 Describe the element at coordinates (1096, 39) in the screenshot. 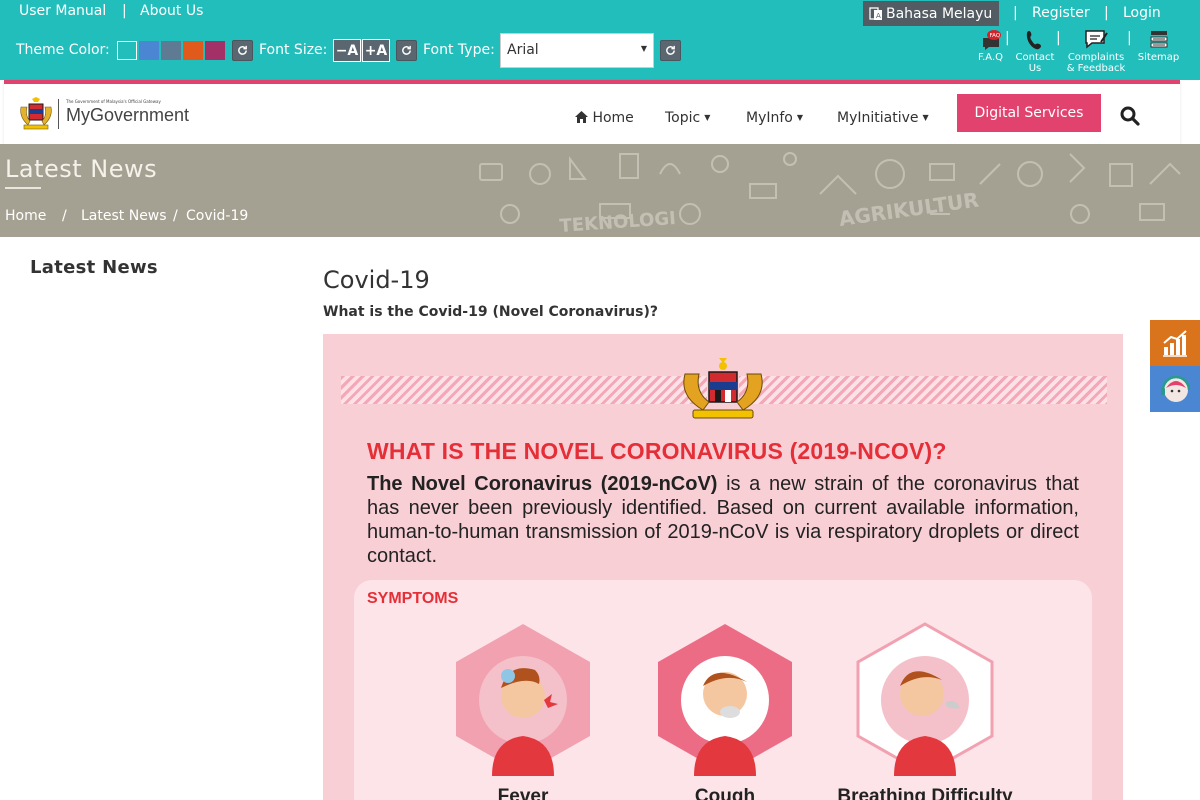

I see `feedback-icon` at that location.